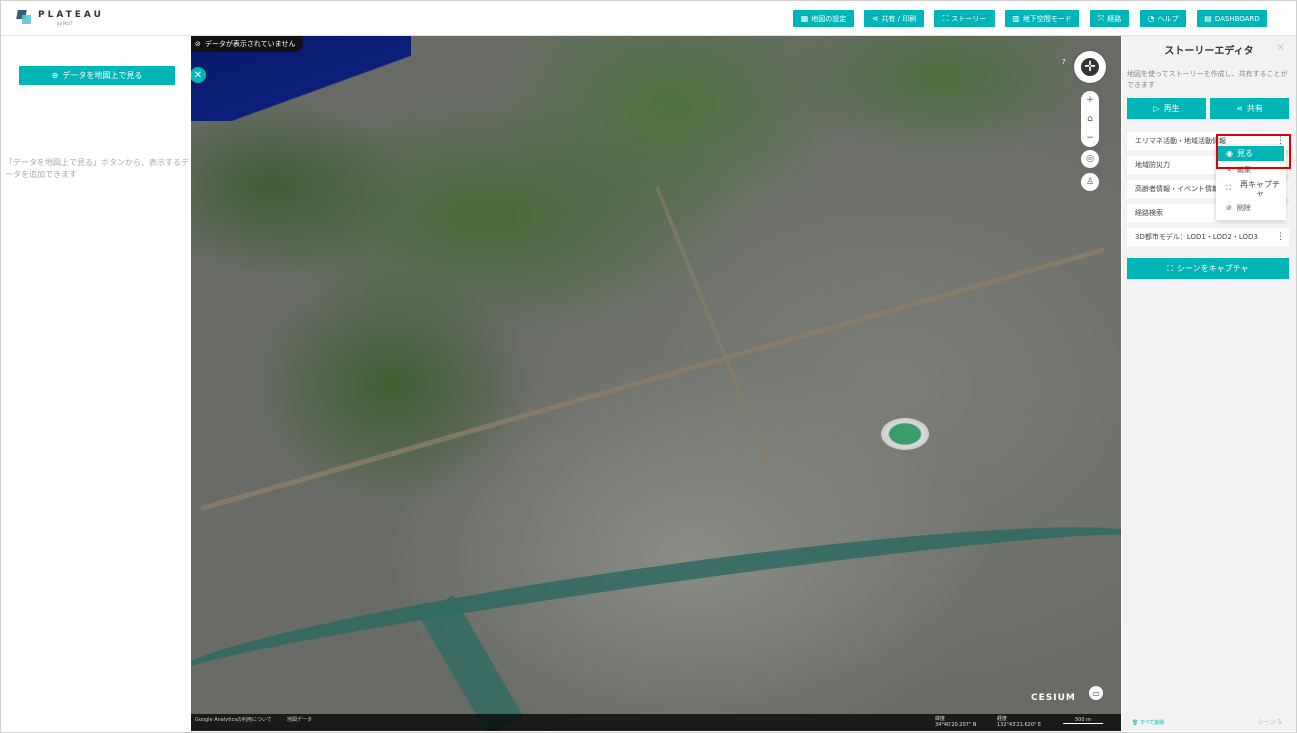 The image size is (1297, 733). What do you see at coordinates (804, 18) in the screenshot?
I see `map-settings-icon: ▦` at bounding box center [804, 18].